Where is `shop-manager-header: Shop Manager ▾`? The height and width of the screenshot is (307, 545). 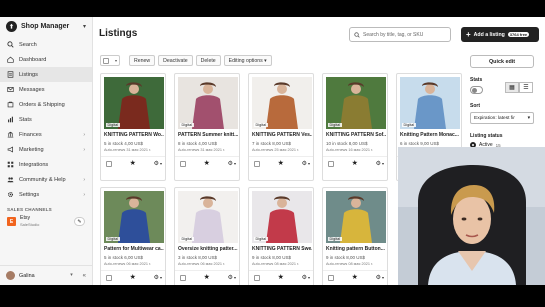 shop-manager-header: Shop Manager ▾ is located at coordinates (46, 26).